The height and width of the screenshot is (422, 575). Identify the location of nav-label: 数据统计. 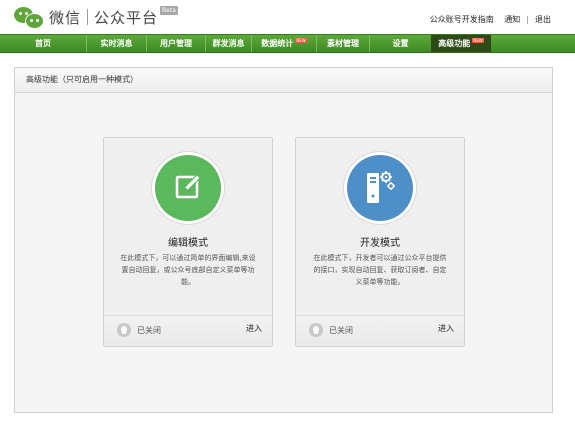
(277, 43).